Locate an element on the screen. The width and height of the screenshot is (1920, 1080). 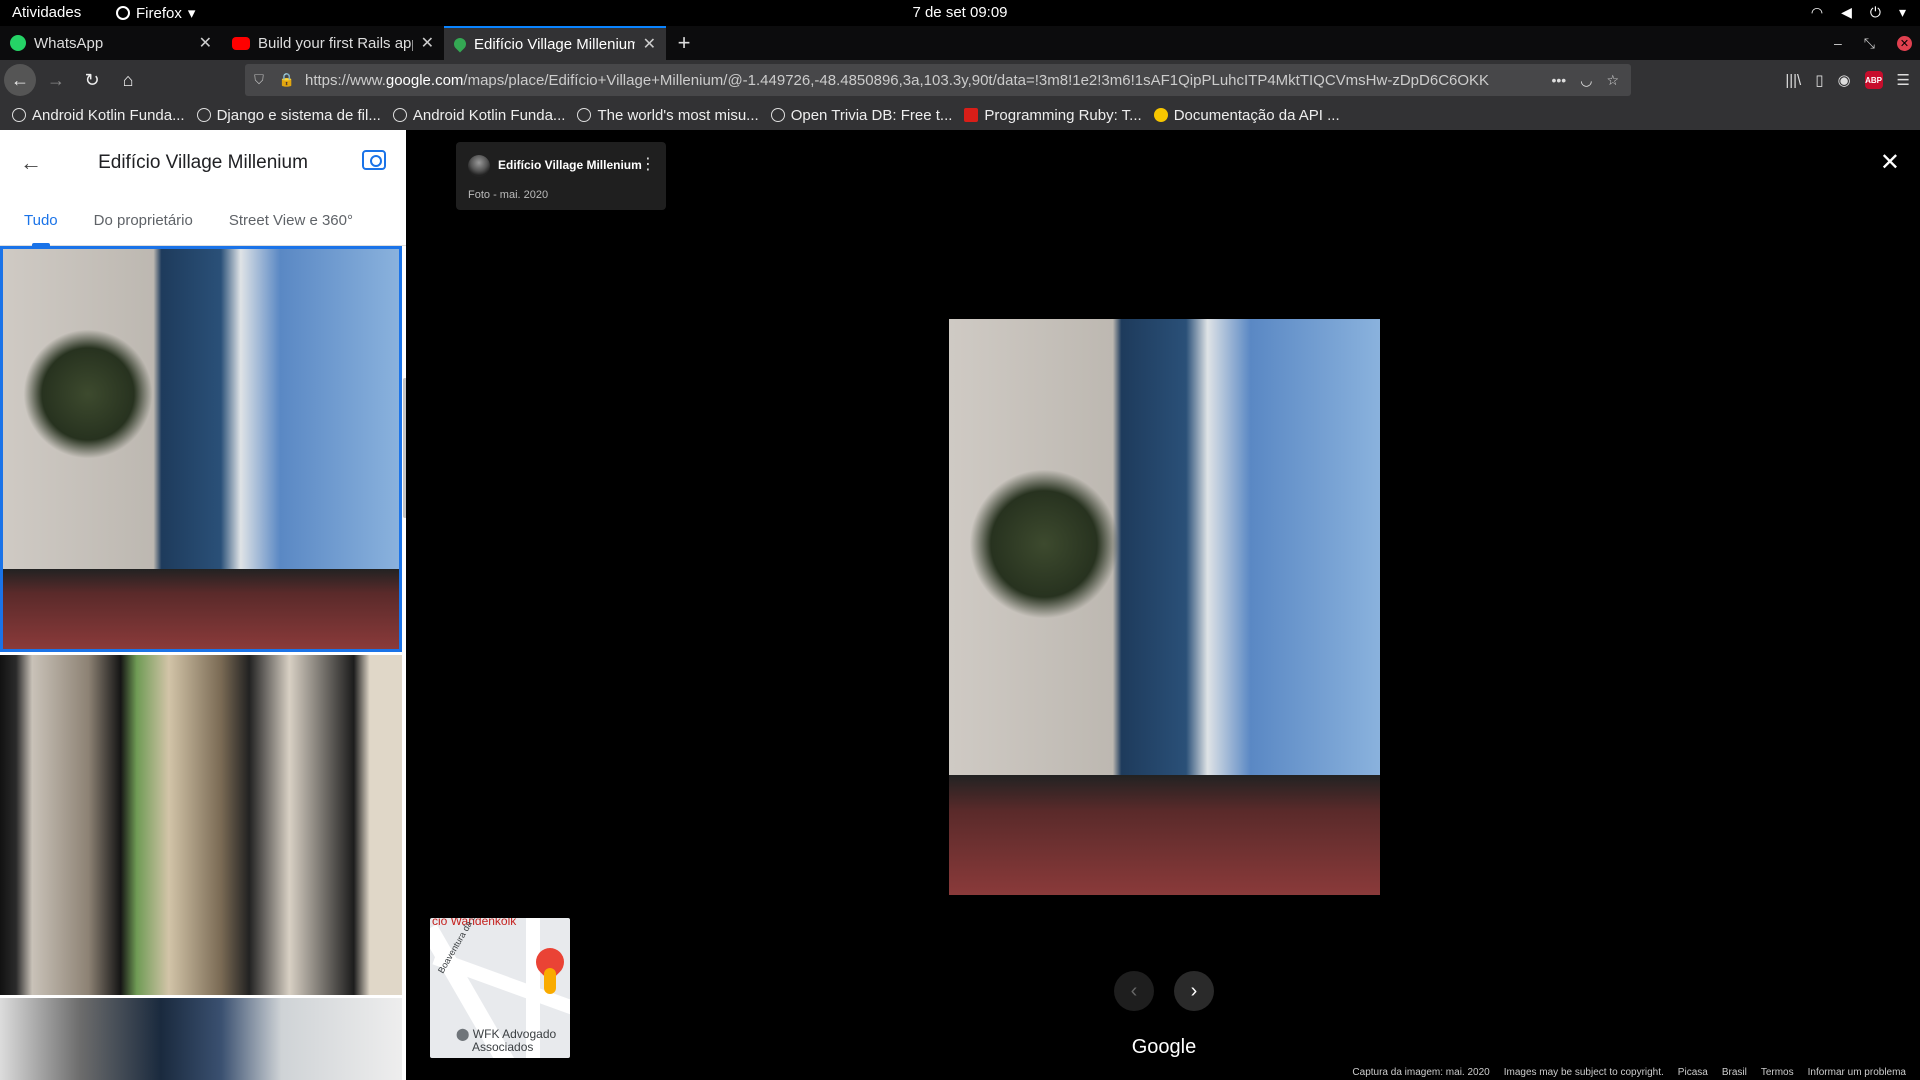
home-button: ⌂ is located at coordinates (128, 80).